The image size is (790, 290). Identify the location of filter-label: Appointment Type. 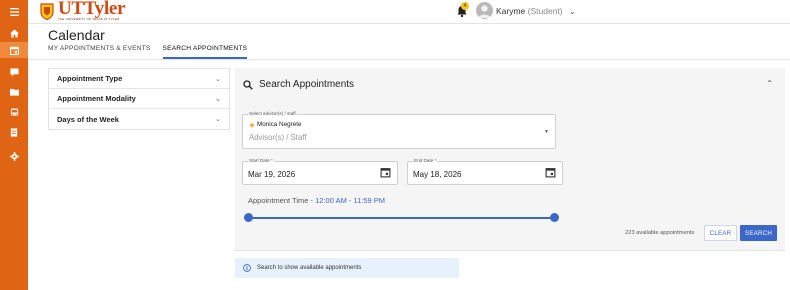
(90, 78).